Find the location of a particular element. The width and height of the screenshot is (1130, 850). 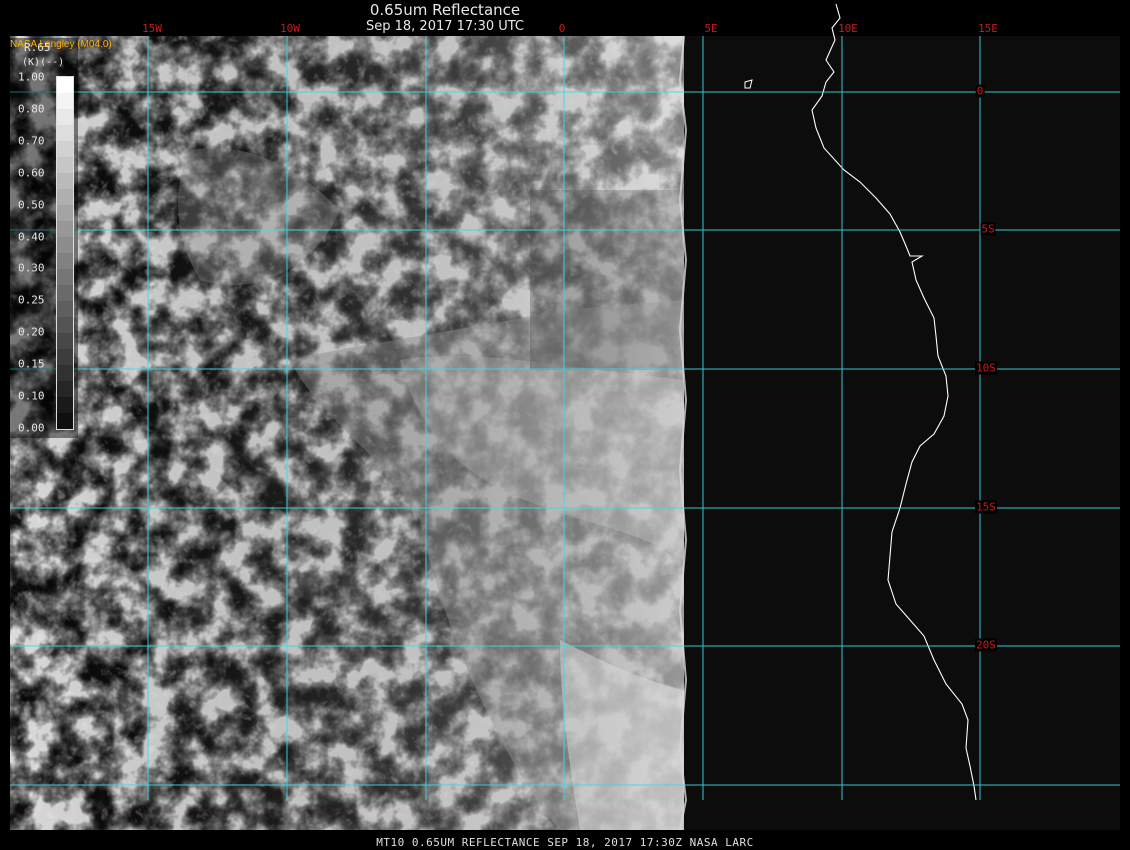

legend-units: (K)(--) is located at coordinates (43, 62).